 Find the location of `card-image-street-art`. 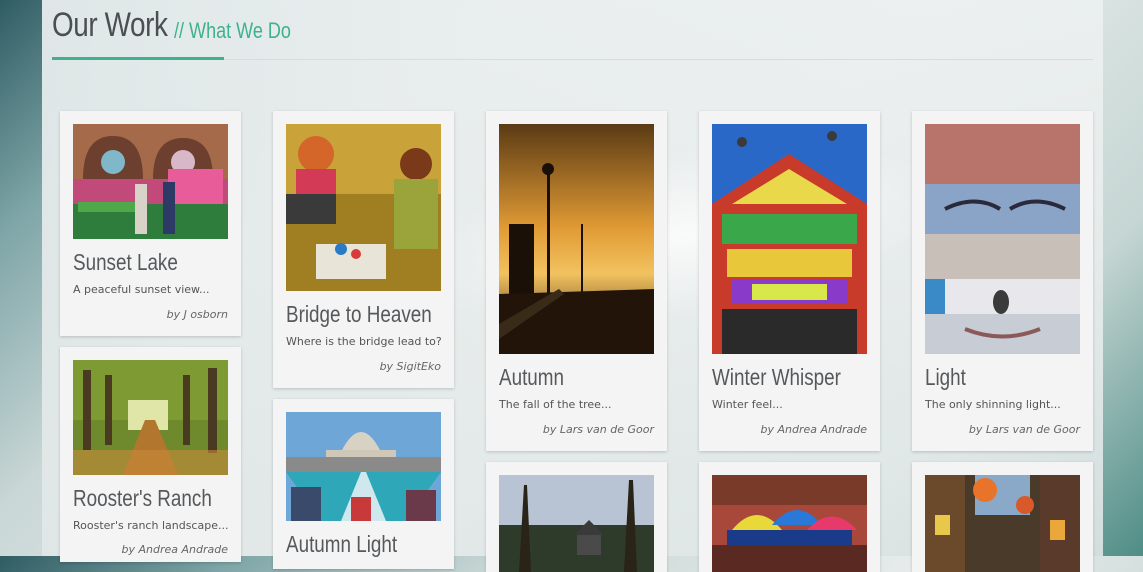

card-image-street-art is located at coordinates (150, 181).